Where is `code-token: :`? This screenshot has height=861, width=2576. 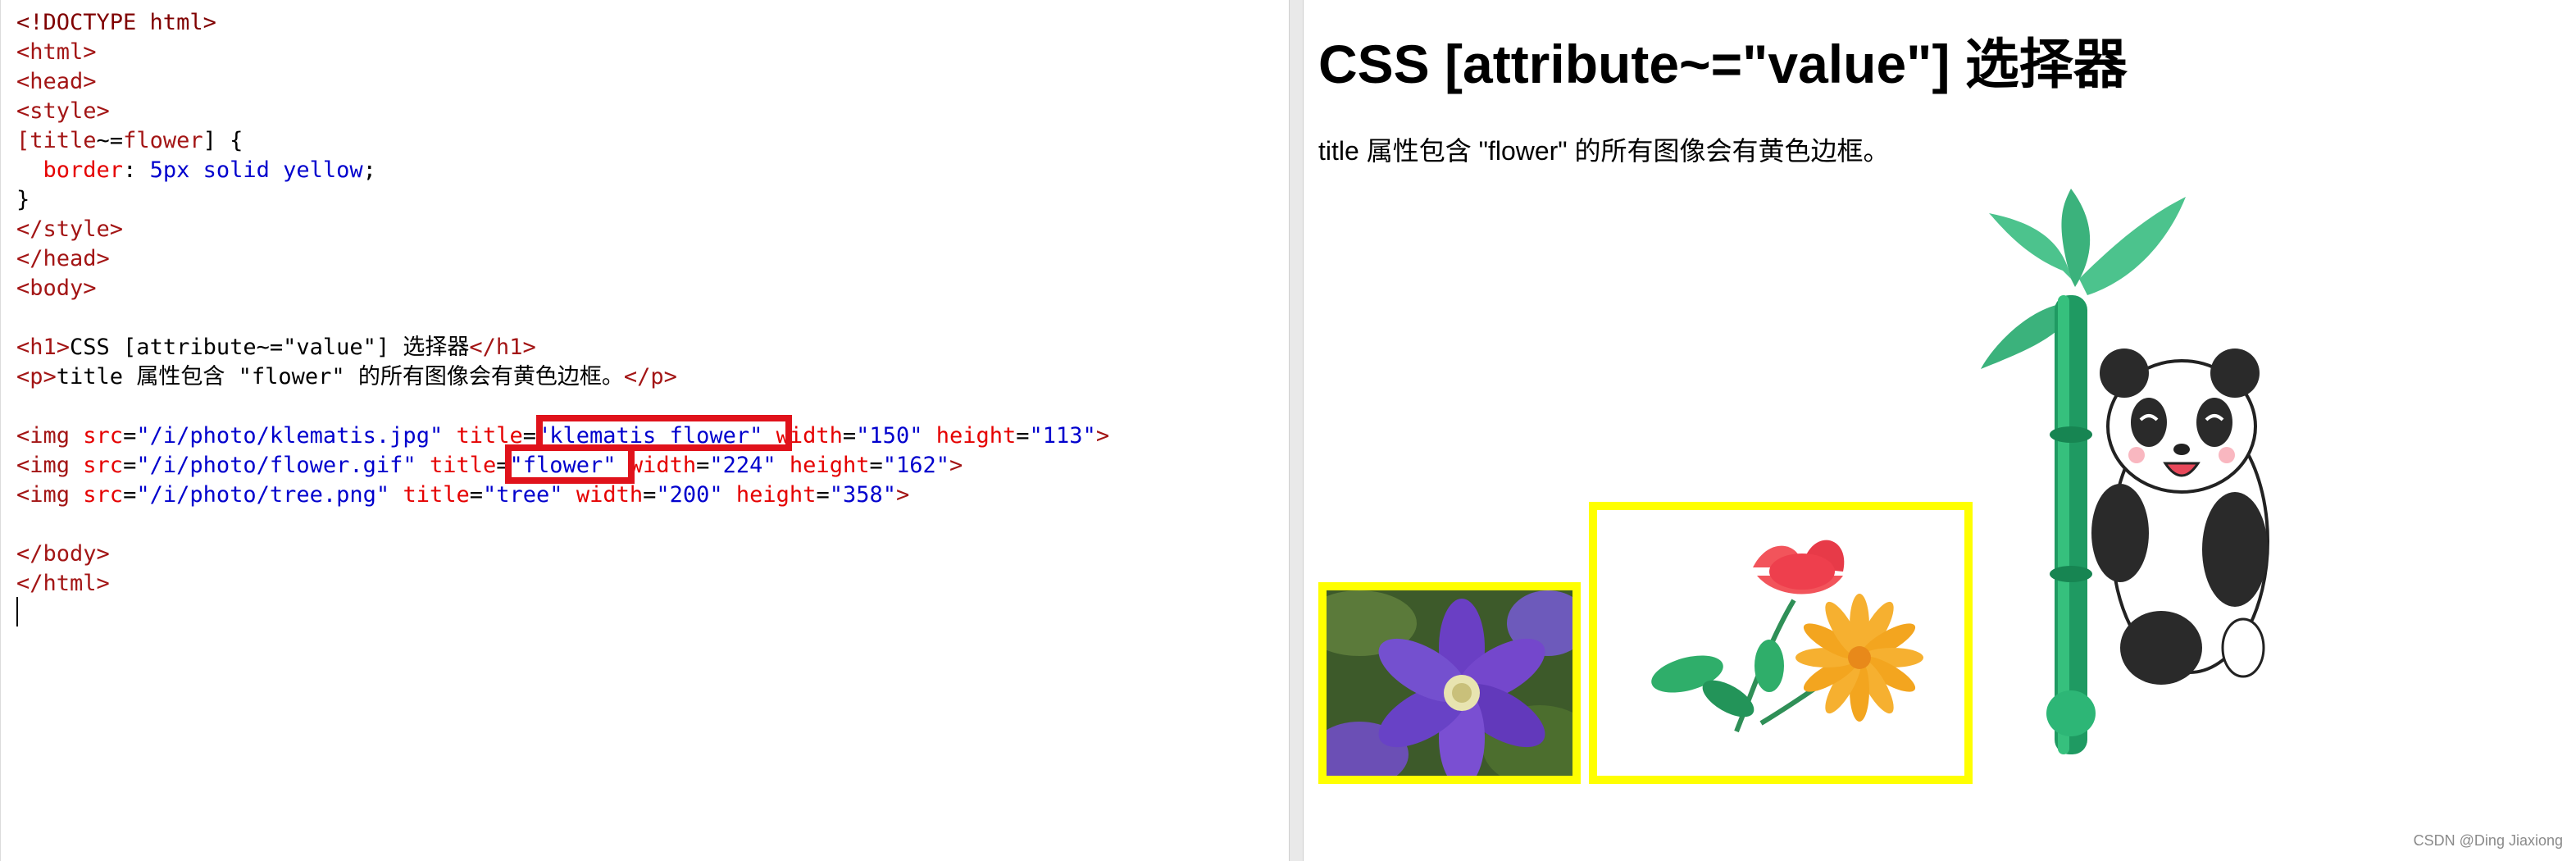
code-token: : is located at coordinates (136, 170).